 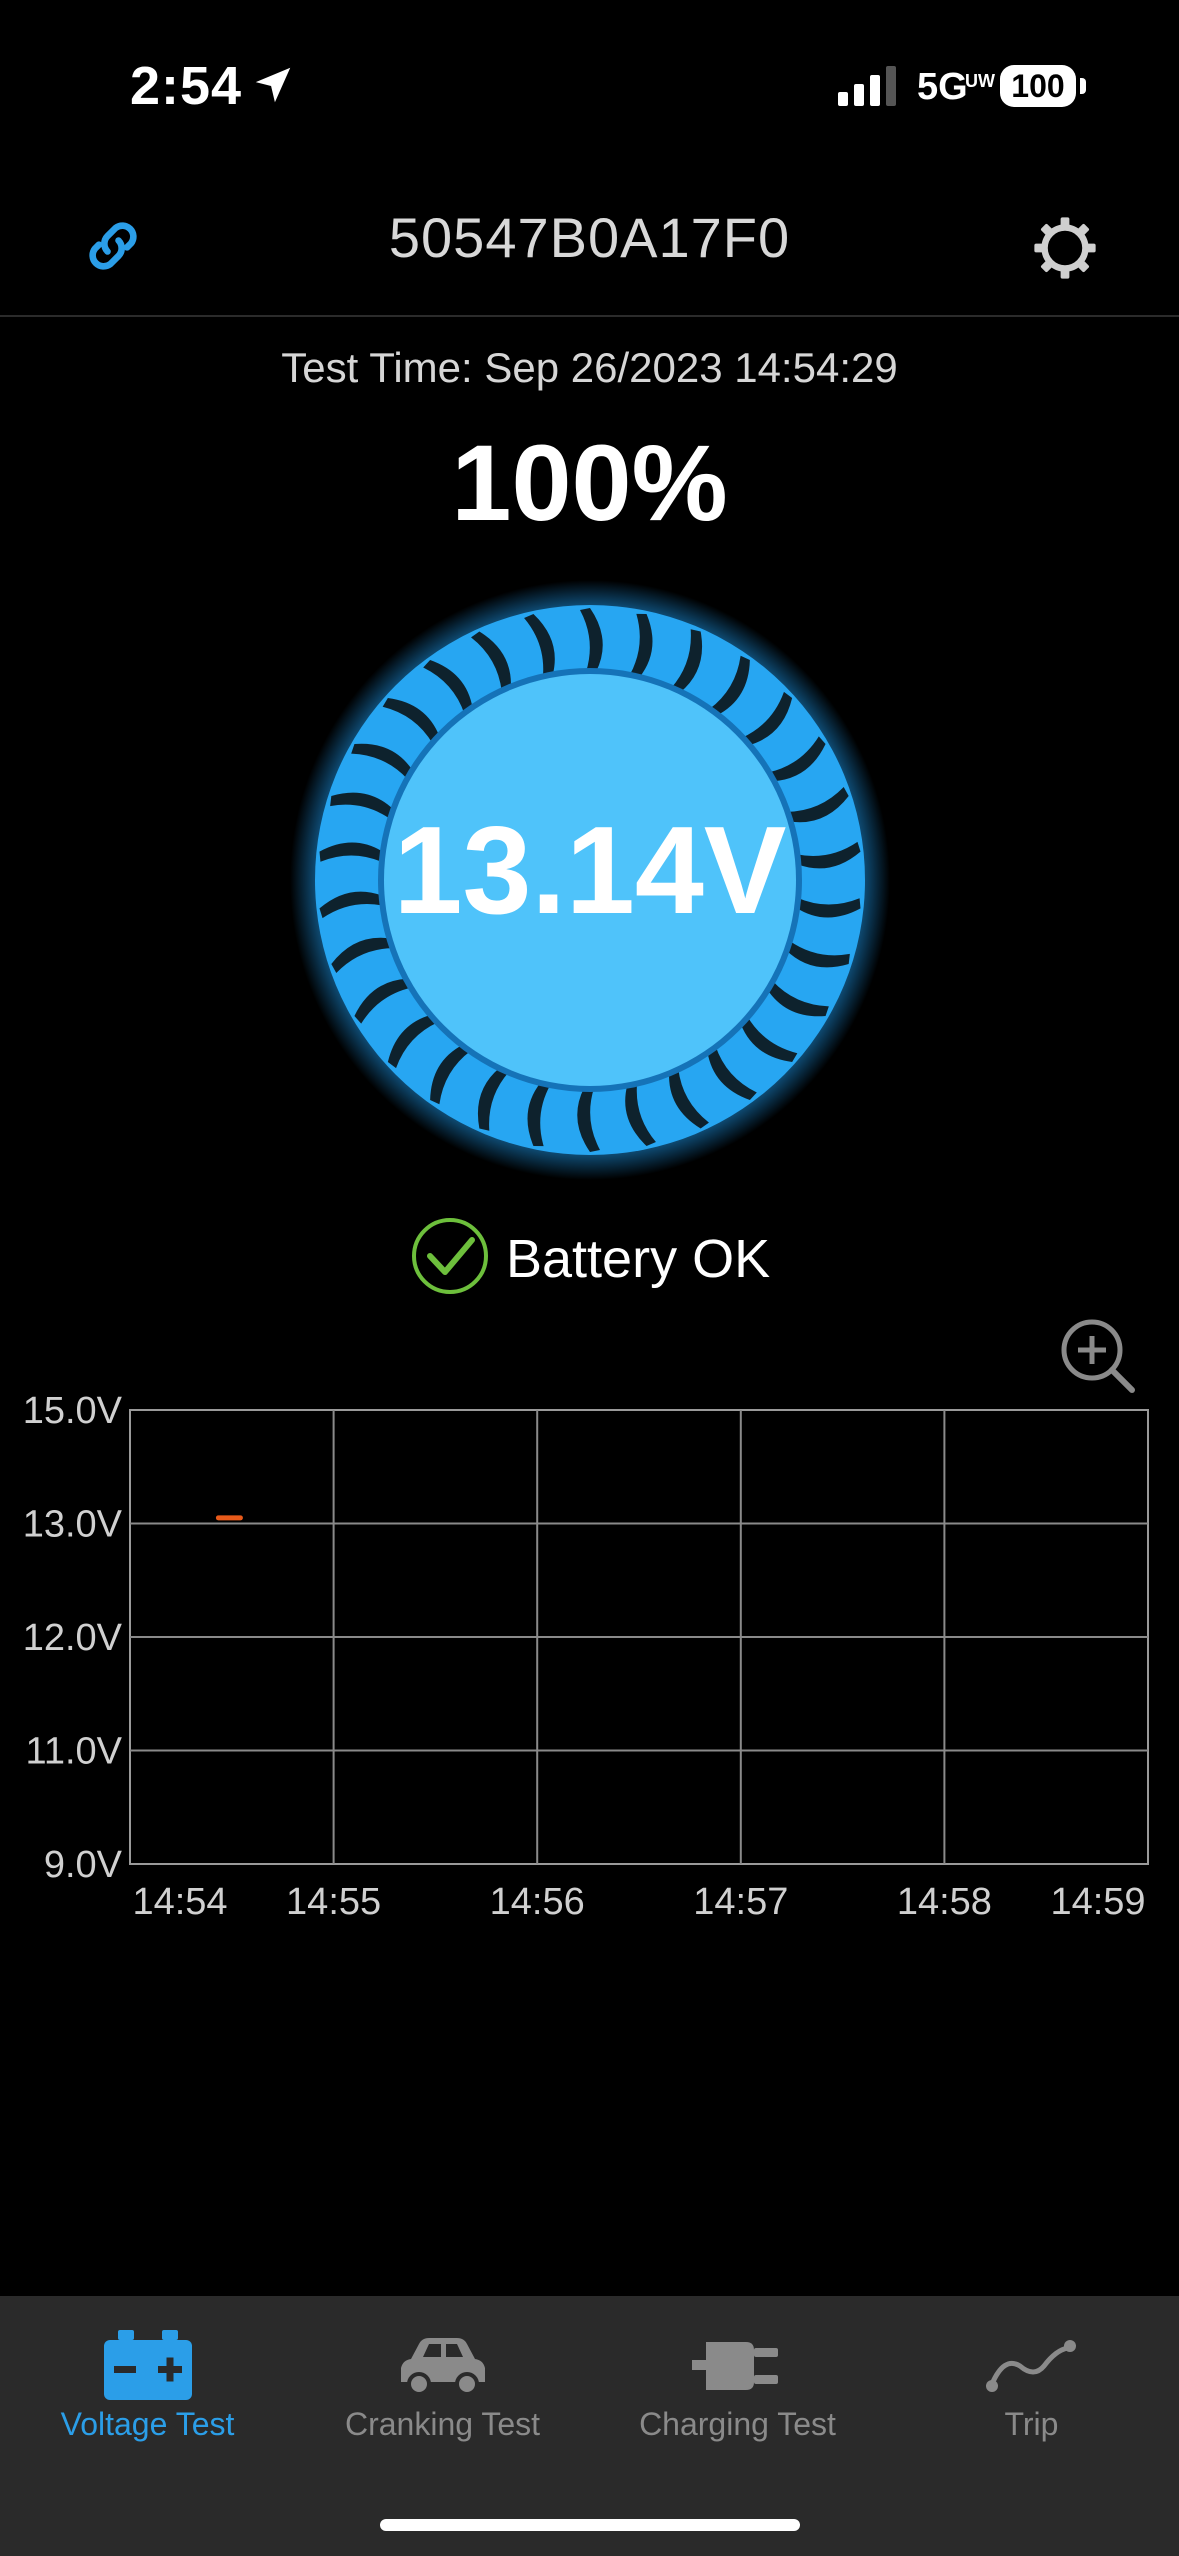 What do you see at coordinates (589, 367) in the screenshot?
I see `test-time: Test Time: Sep 26/2023 14:54:29` at bounding box center [589, 367].